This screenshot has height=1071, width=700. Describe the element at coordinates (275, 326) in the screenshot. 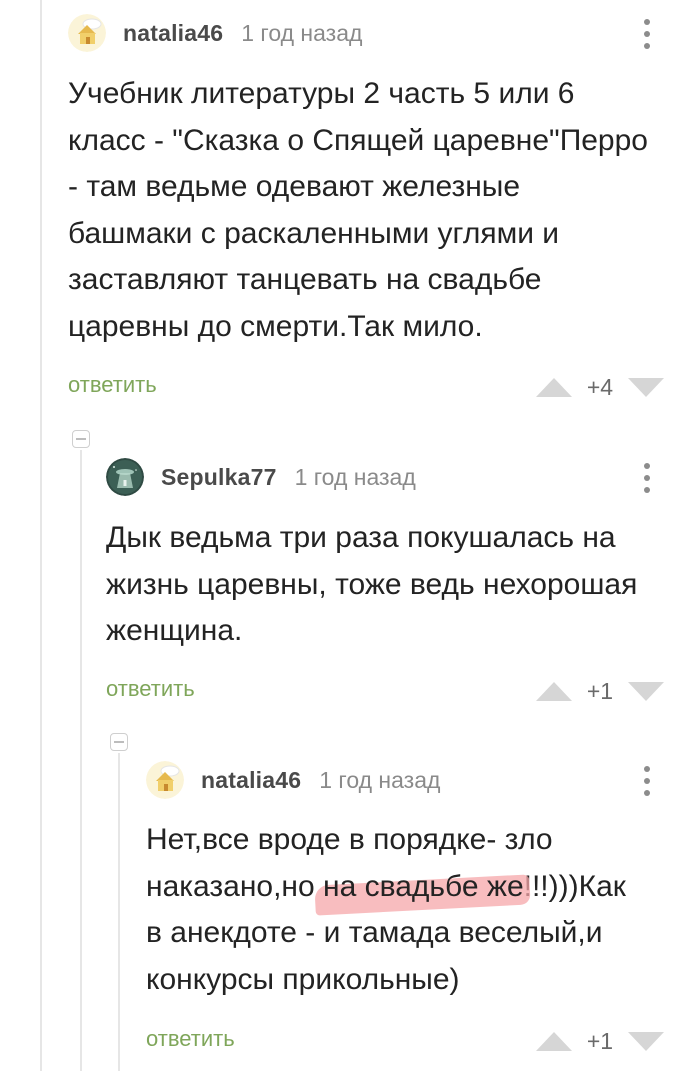

I see `text-line: царевны до смерти.Так мило.` at that location.